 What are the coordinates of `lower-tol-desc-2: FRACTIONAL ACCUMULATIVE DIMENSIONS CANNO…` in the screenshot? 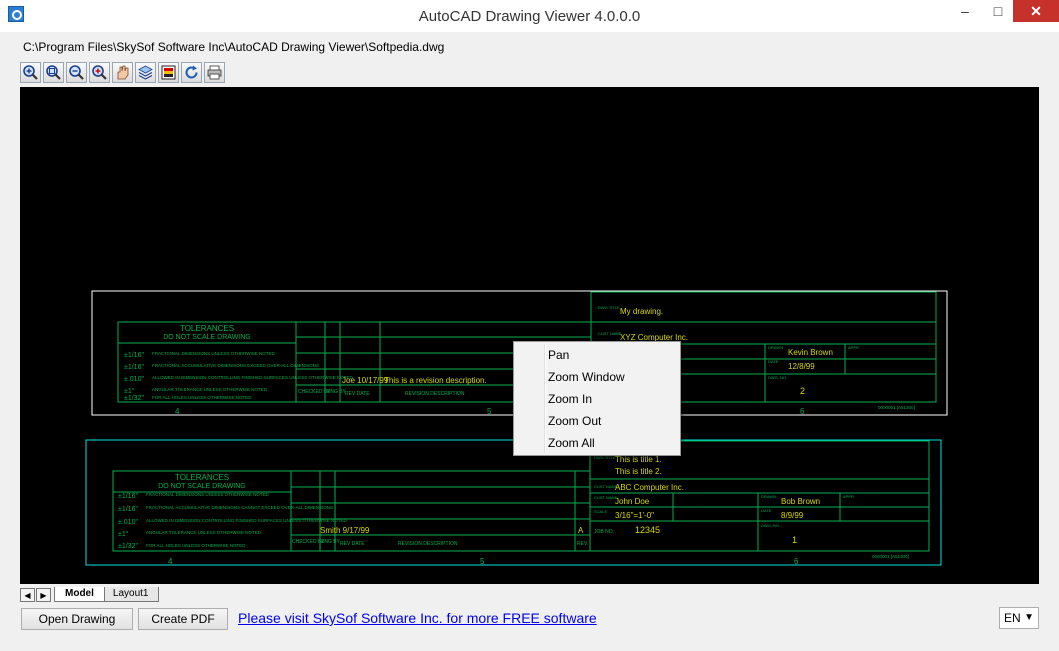 It's located at (239, 507).